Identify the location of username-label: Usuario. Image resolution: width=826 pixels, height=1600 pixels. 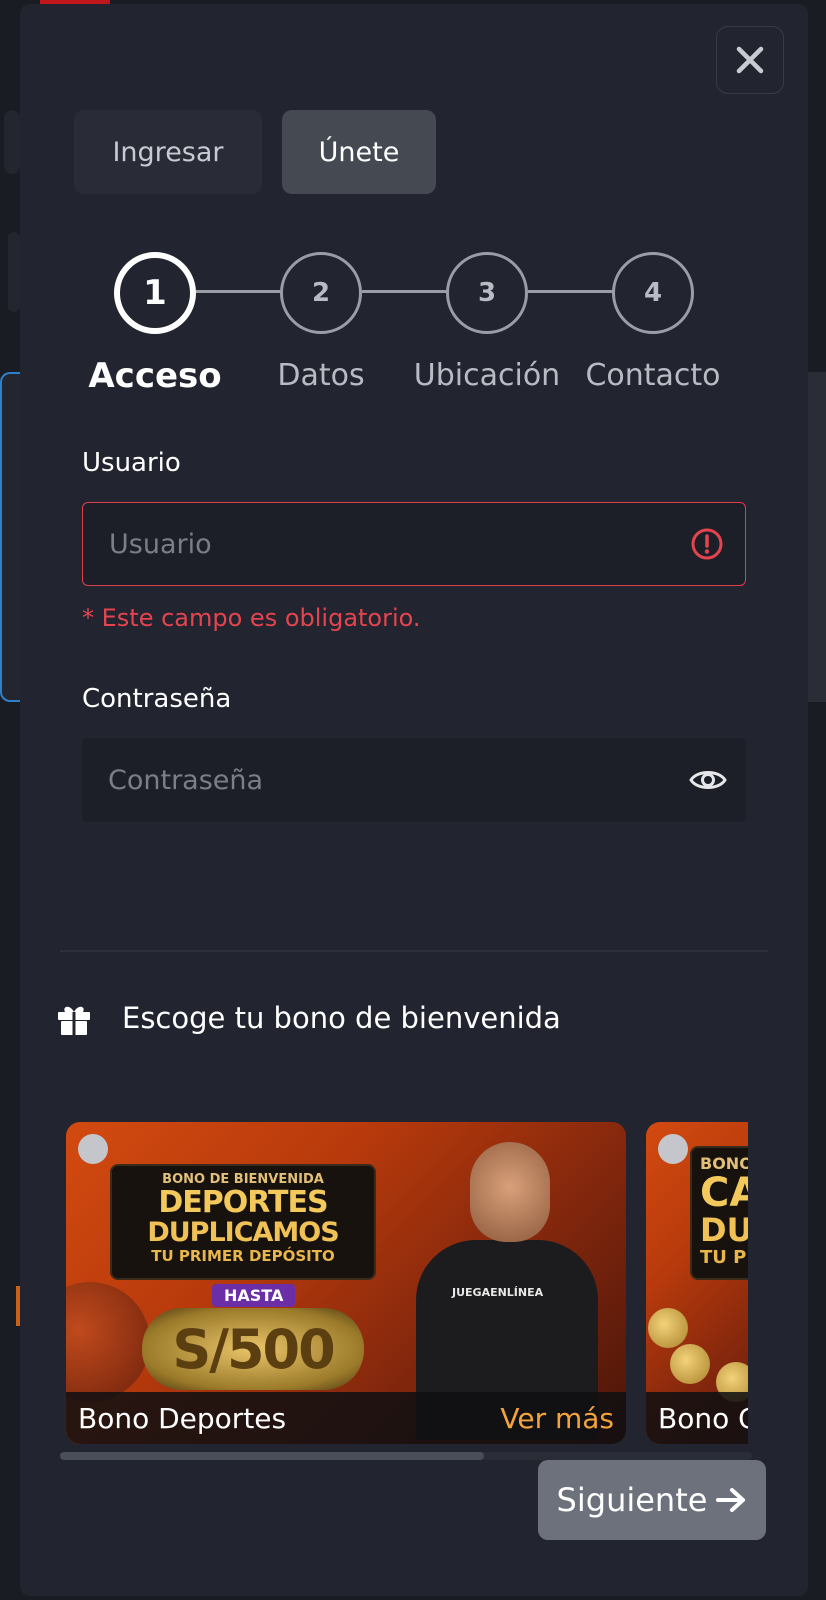
(131, 463).